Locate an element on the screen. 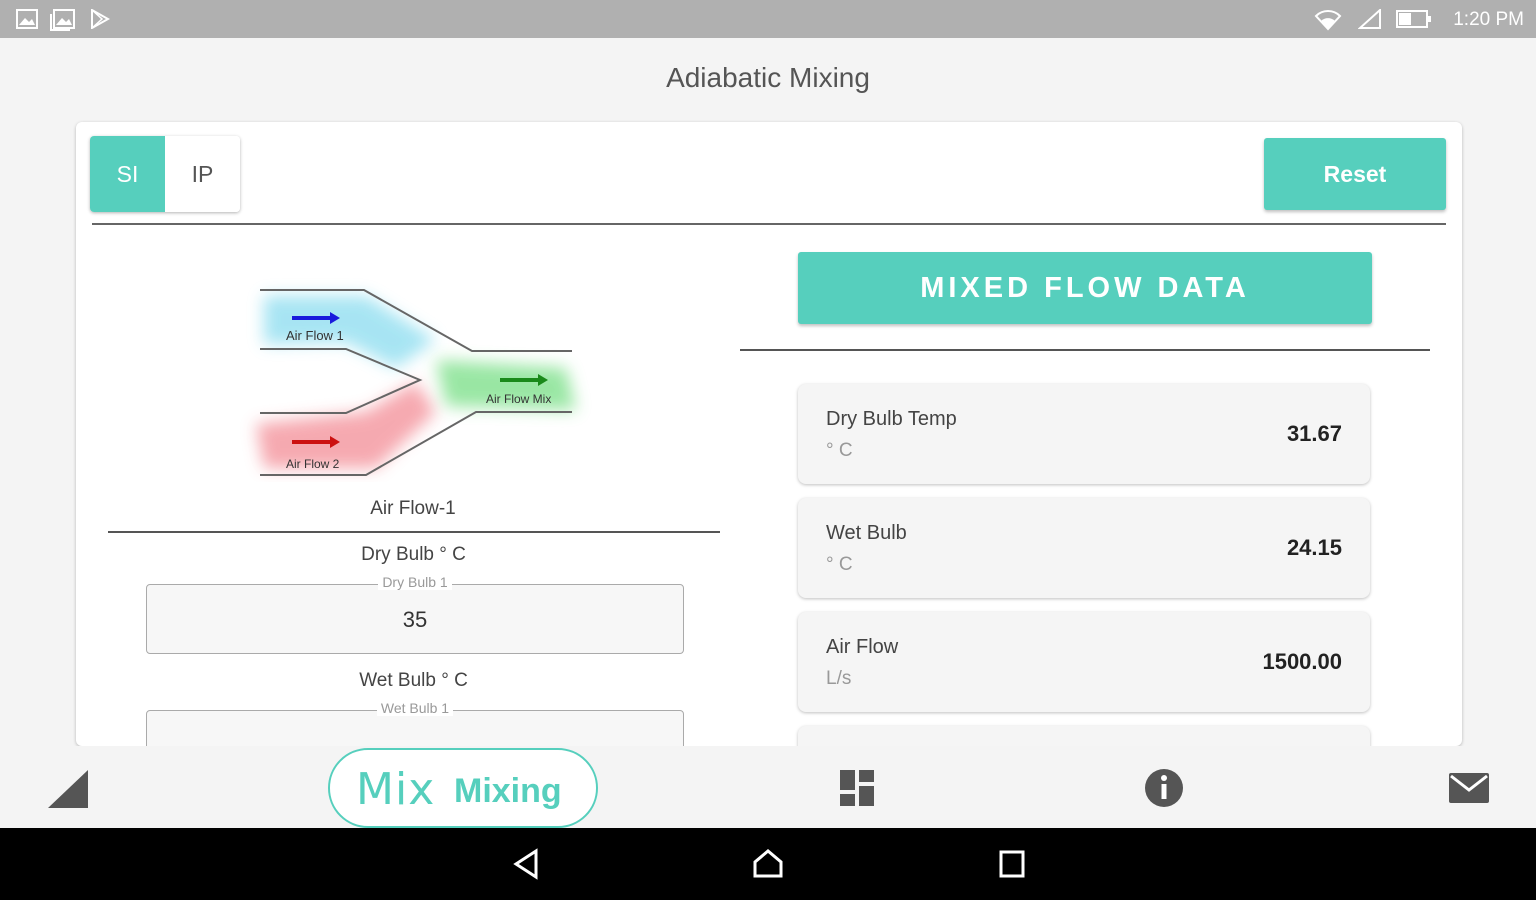 This screenshot has height=900, width=1536. mixing-tab: Mix Mixing is located at coordinates (463, 788).